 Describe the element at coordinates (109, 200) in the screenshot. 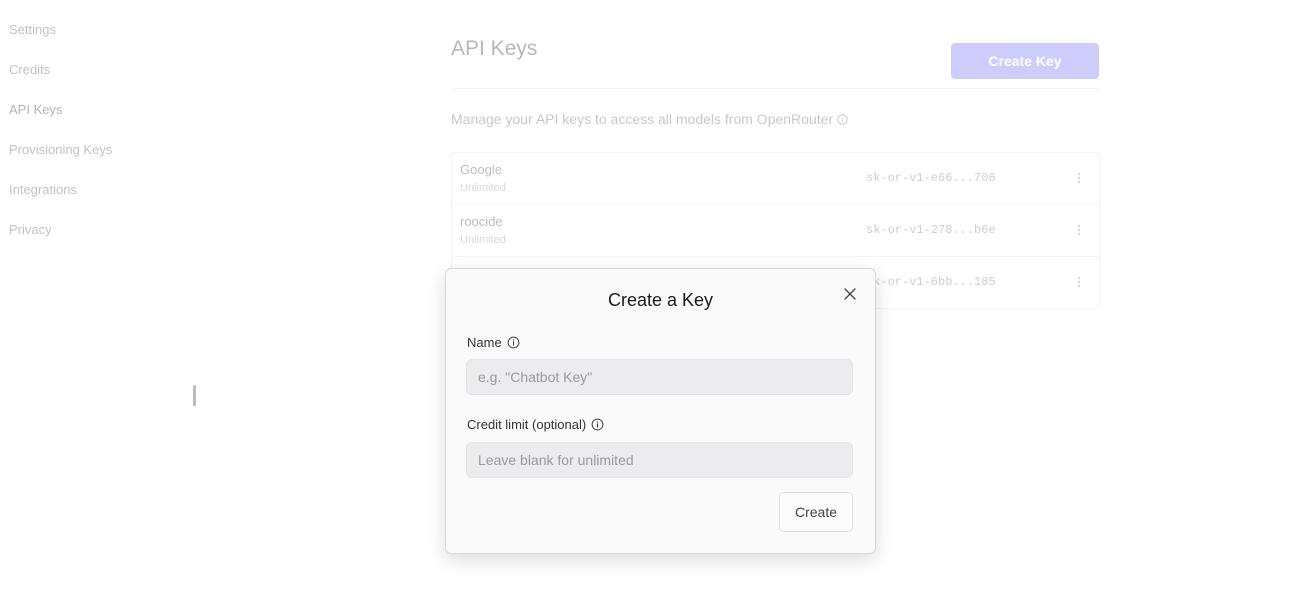

I see `sidebar-item-integrations: Integrations` at that location.